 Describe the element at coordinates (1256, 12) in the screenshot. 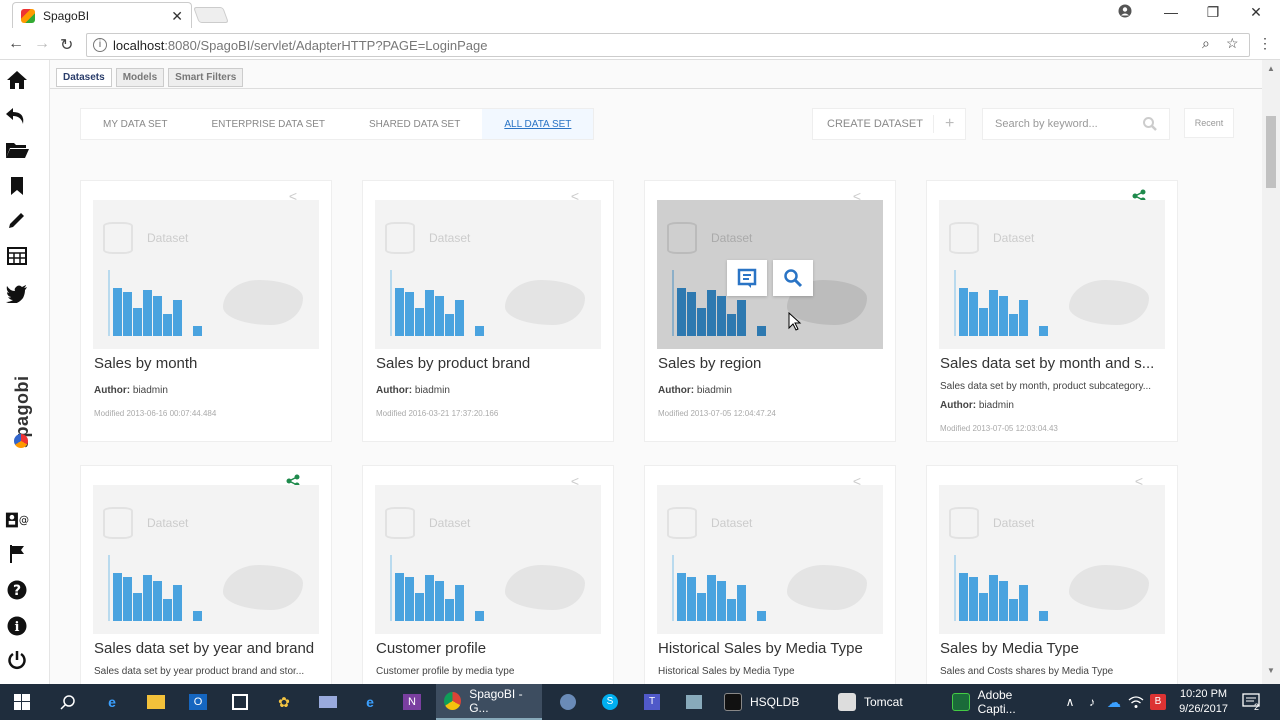

I see `close-window-button: ✕` at that location.